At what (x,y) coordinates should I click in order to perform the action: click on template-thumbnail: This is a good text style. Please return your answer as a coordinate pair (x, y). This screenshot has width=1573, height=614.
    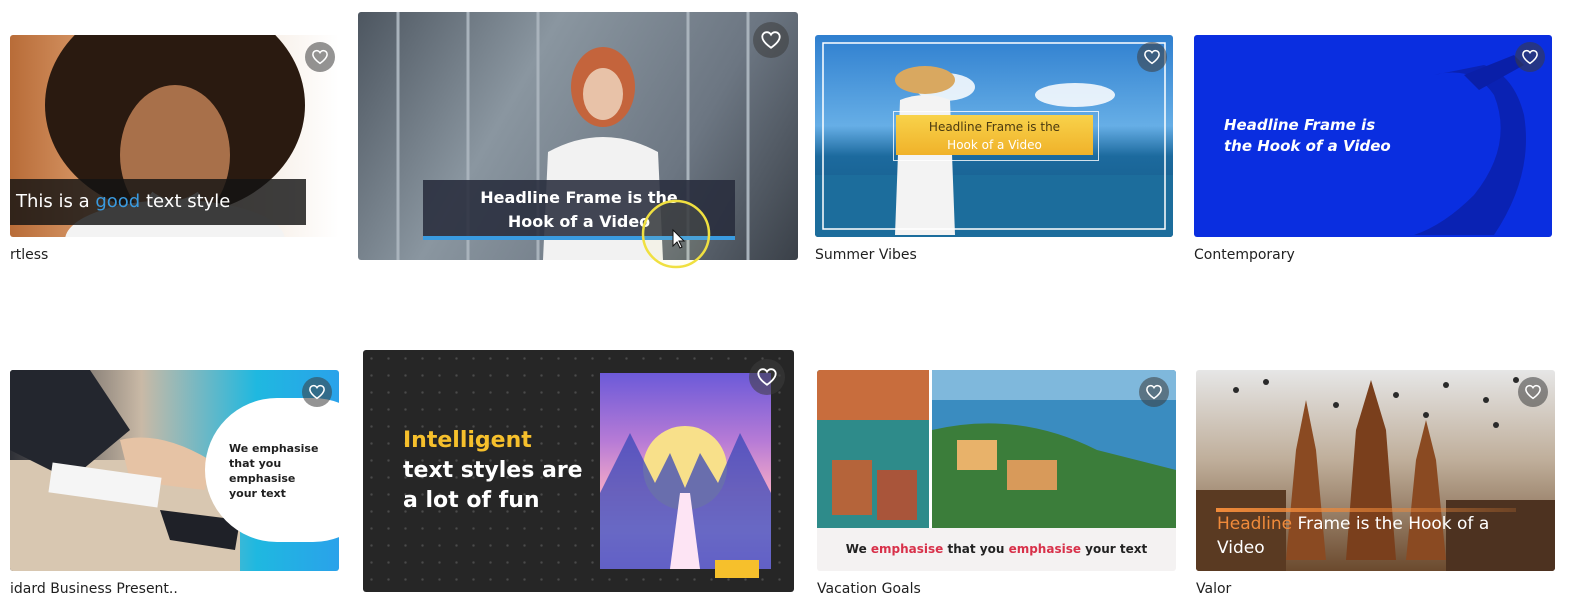
    Looking at the image, I should click on (174, 136).